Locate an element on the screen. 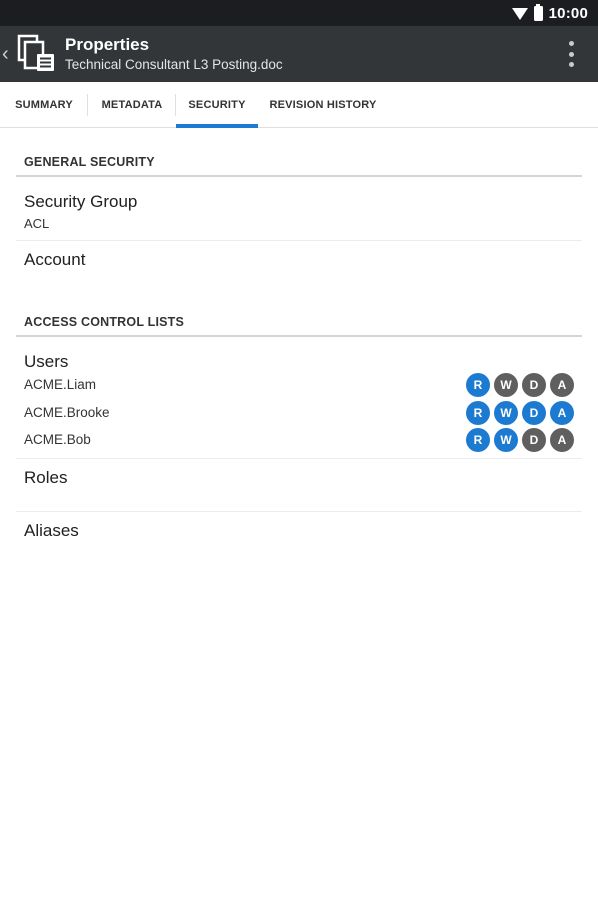 This screenshot has height=900, width=598. battery-icon is located at coordinates (538, 12).